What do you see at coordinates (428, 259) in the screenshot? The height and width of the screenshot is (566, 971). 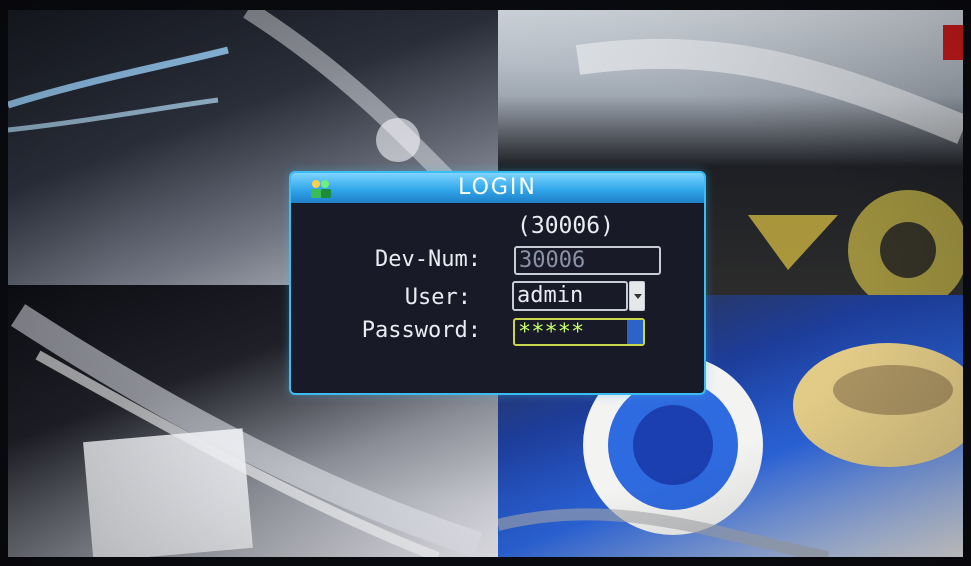 I see `dev-num-label: Dev-Num:` at bounding box center [428, 259].